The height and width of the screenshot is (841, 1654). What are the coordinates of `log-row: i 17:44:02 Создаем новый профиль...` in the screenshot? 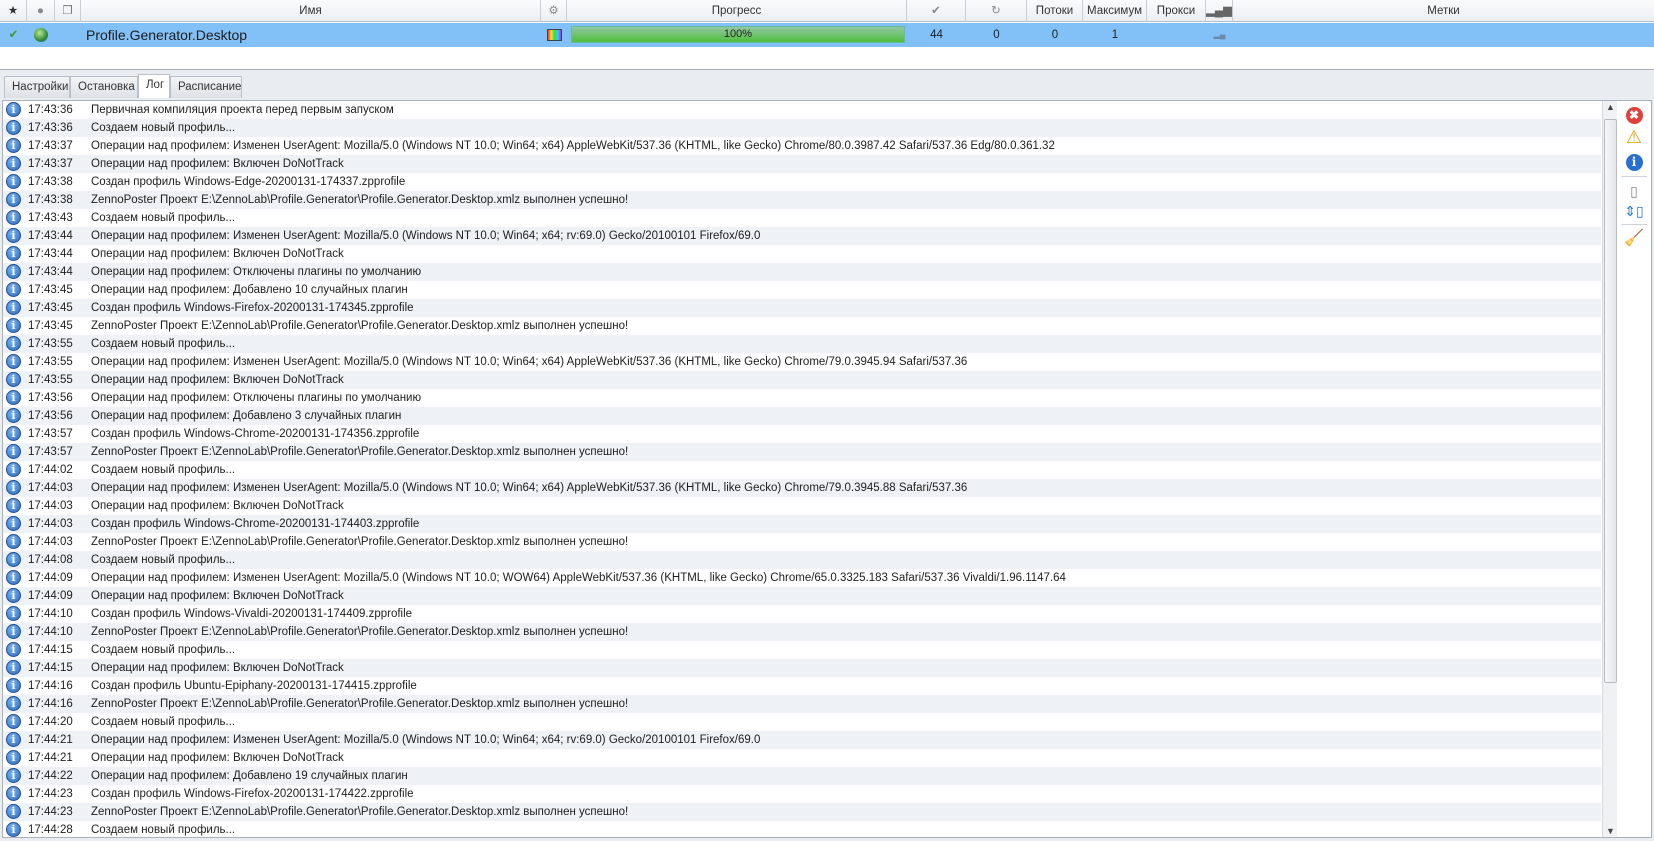 It's located at (802, 470).